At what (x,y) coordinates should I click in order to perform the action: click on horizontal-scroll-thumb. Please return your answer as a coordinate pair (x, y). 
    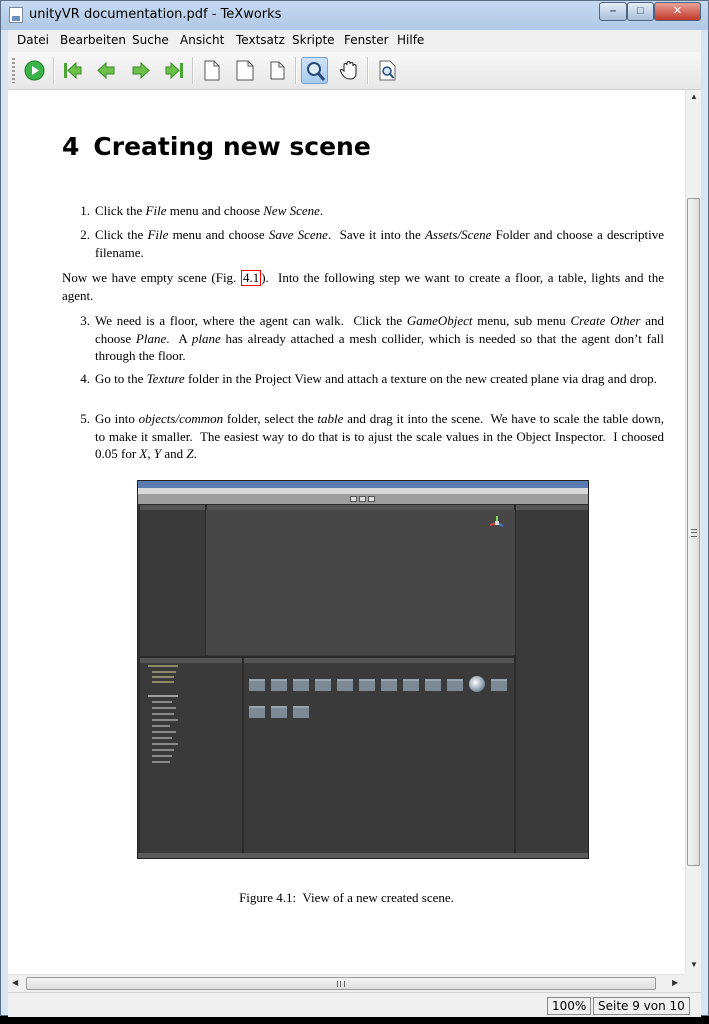
    Looking at the image, I should click on (341, 983).